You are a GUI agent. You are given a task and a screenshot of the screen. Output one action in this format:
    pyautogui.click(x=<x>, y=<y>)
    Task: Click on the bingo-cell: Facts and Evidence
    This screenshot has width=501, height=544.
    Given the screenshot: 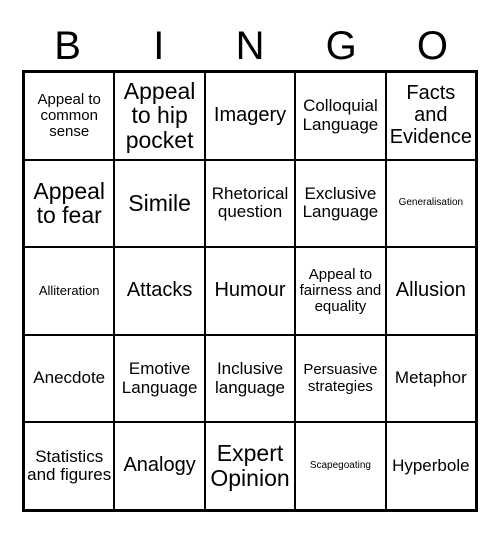 What is the action you would take?
    pyautogui.click(x=431, y=116)
    